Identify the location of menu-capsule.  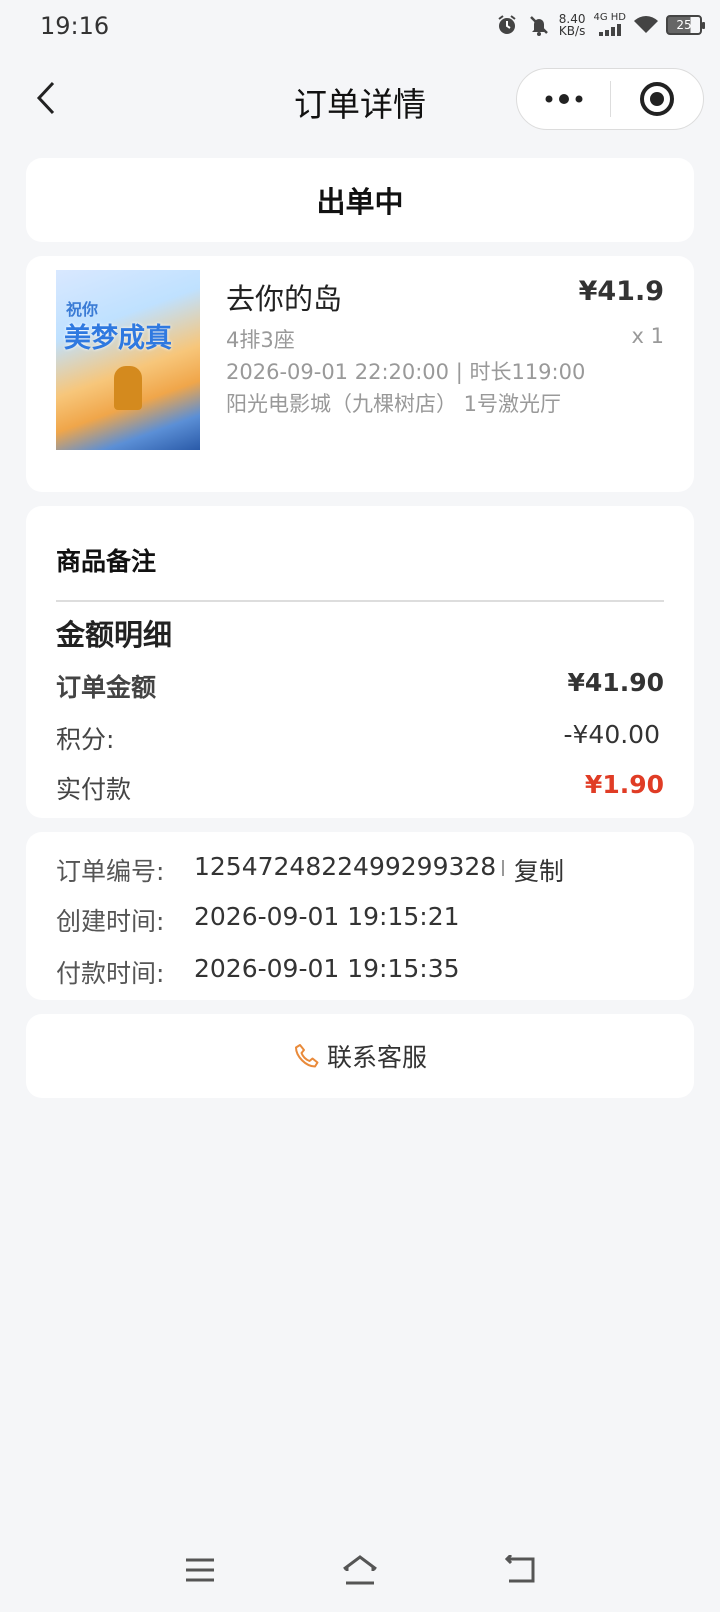
(610, 99).